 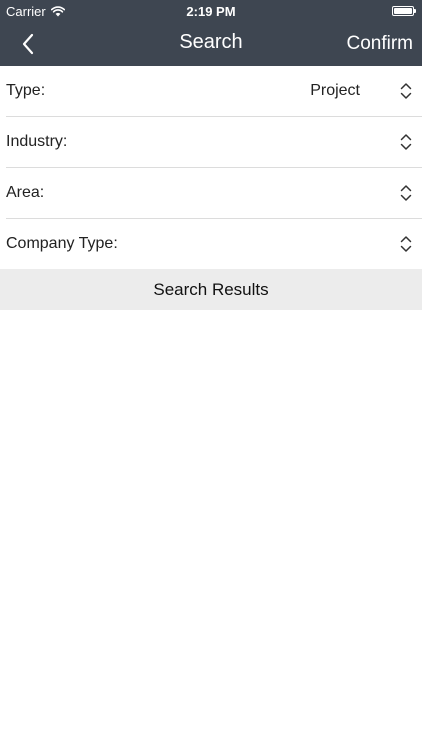 I want to click on status-time: 2:19 PM, so click(x=211, y=11).